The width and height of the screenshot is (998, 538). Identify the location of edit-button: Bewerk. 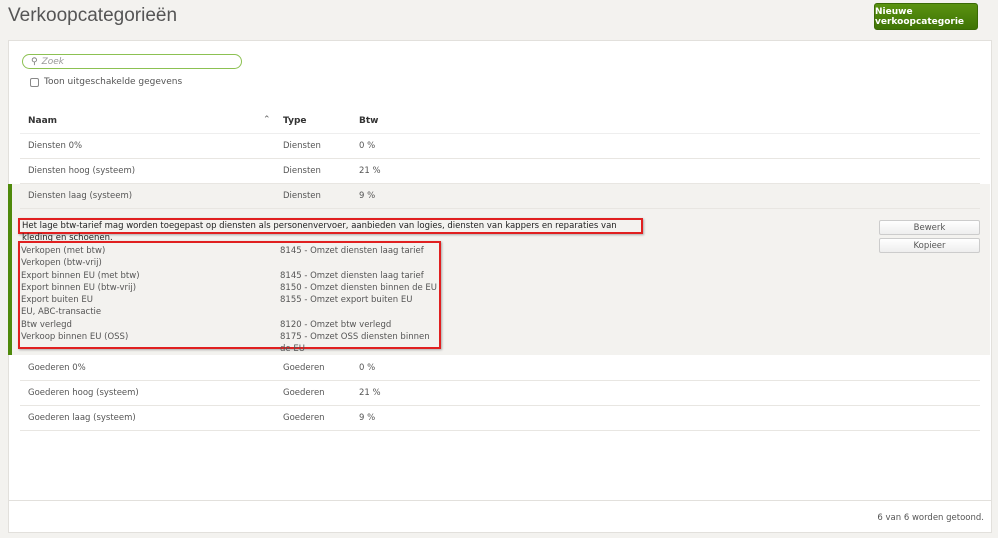
(929, 227).